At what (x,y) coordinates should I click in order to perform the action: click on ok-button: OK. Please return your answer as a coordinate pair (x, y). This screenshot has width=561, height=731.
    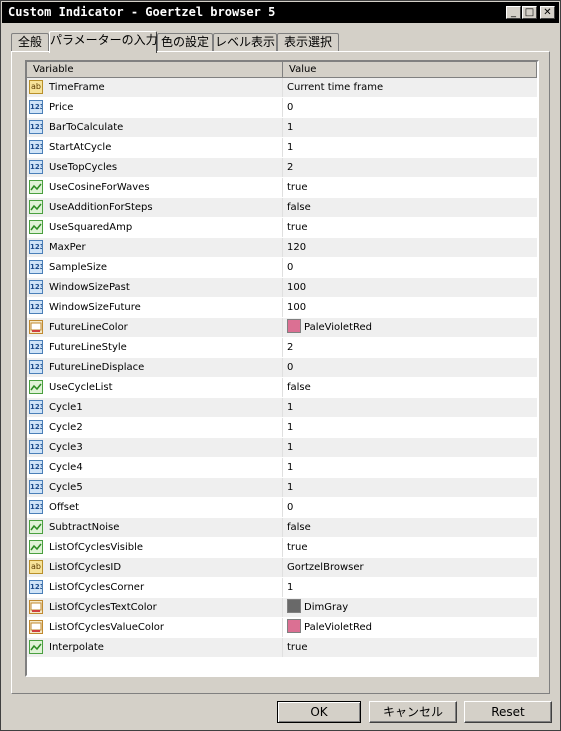
    Looking at the image, I should click on (319, 712).